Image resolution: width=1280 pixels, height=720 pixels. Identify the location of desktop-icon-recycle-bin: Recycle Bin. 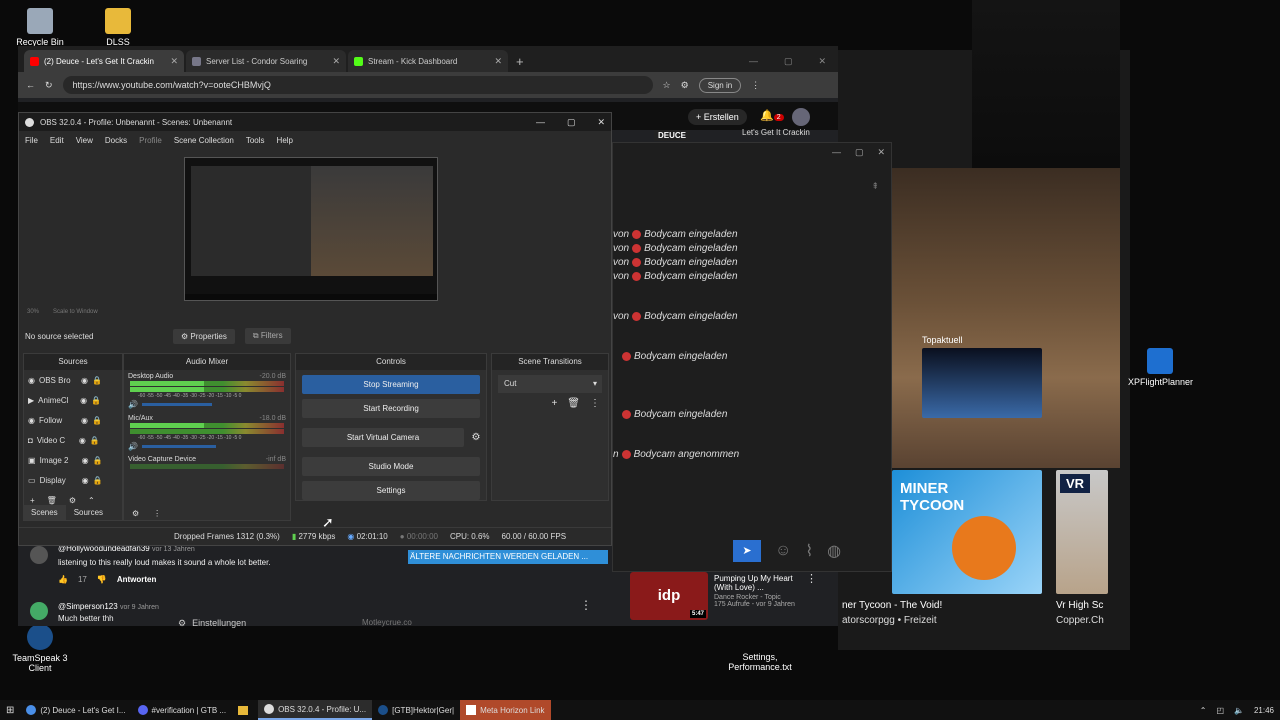
(40, 27).